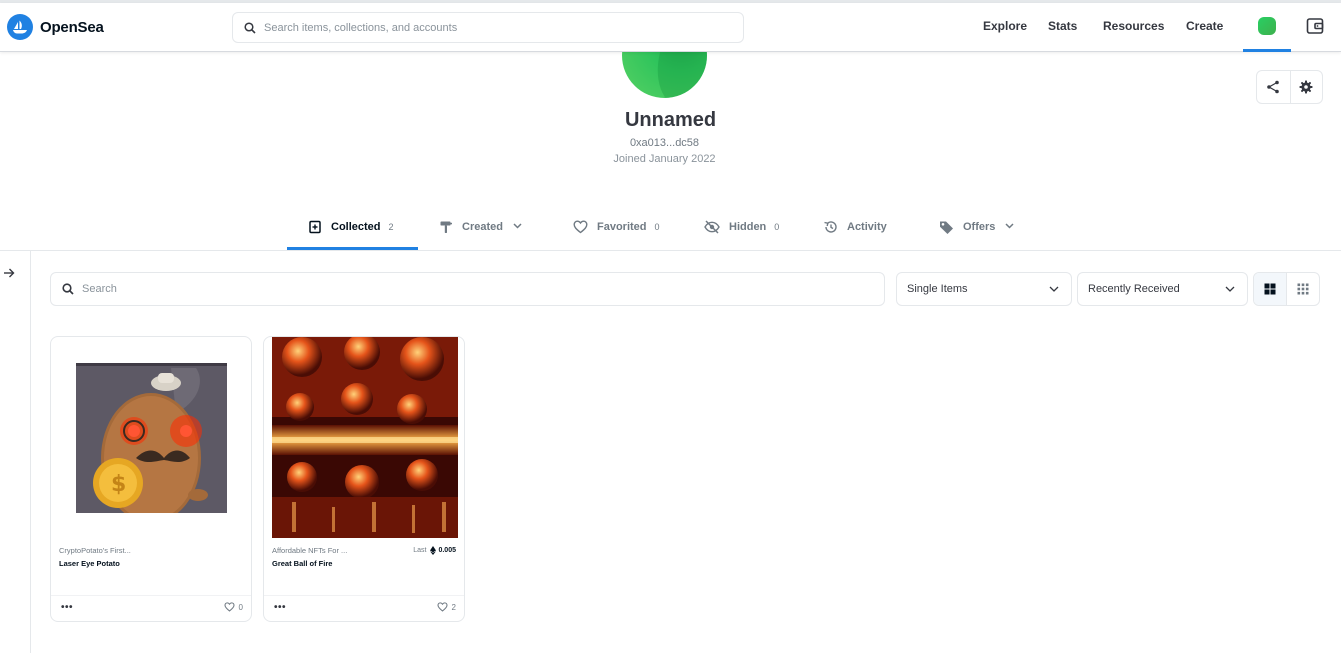 This screenshot has height=653, width=1341. What do you see at coordinates (1315, 28) in the screenshot?
I see `wallet-icon` at bounding box center [1315, 28].